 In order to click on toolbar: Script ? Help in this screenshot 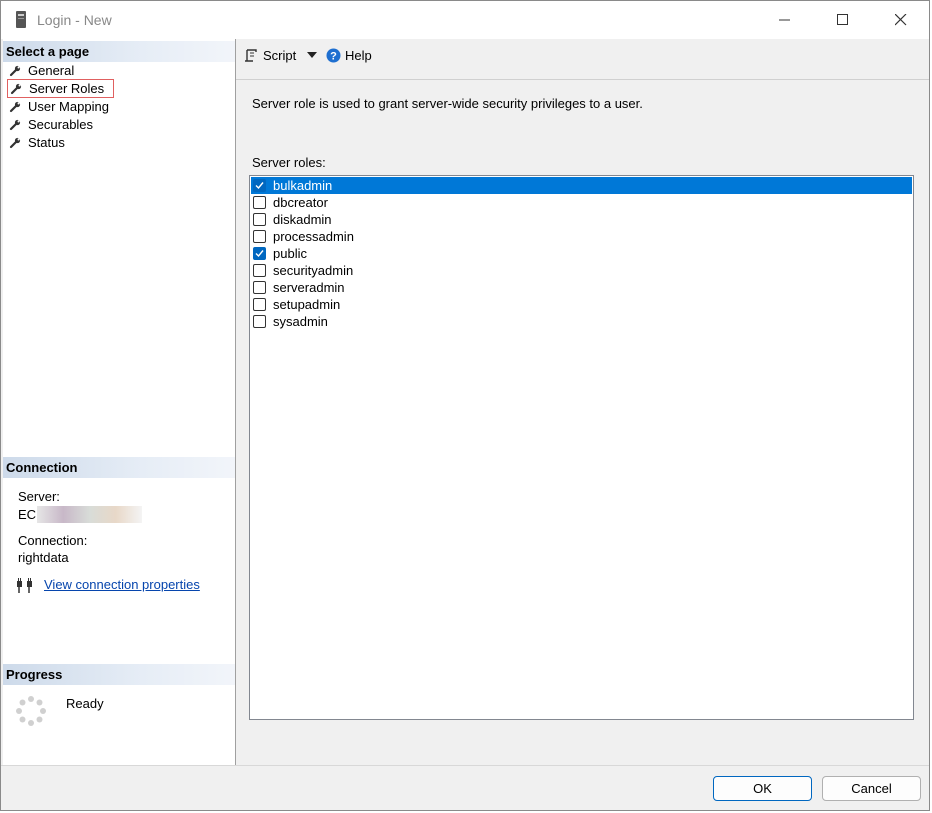, I will do `click(582, 59)`.